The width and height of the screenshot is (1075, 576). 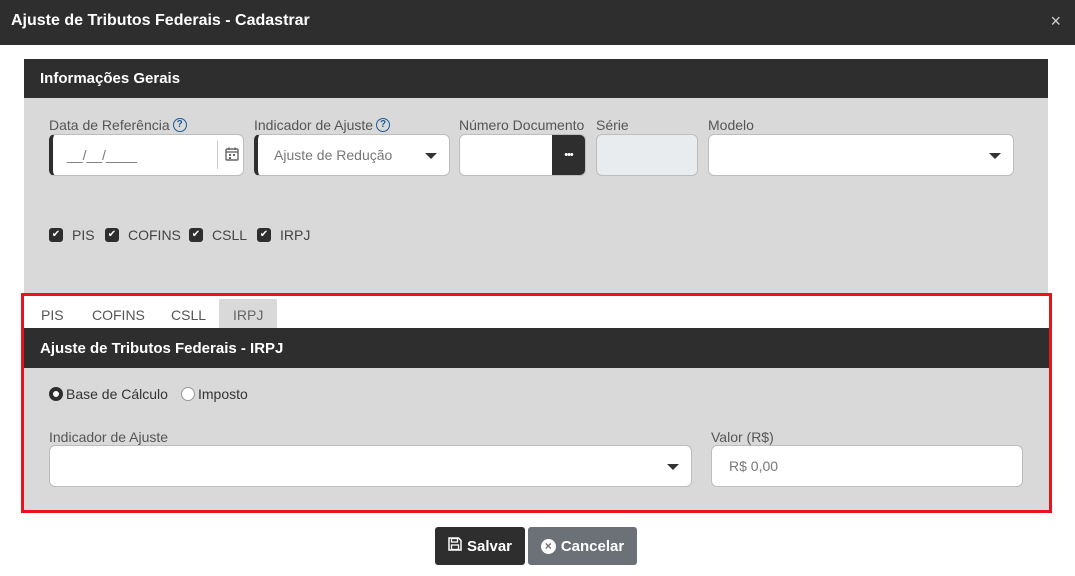 I want to click on tab-bar: PIS COFINS CSLL IRPJ, so click(x=536, y=312).